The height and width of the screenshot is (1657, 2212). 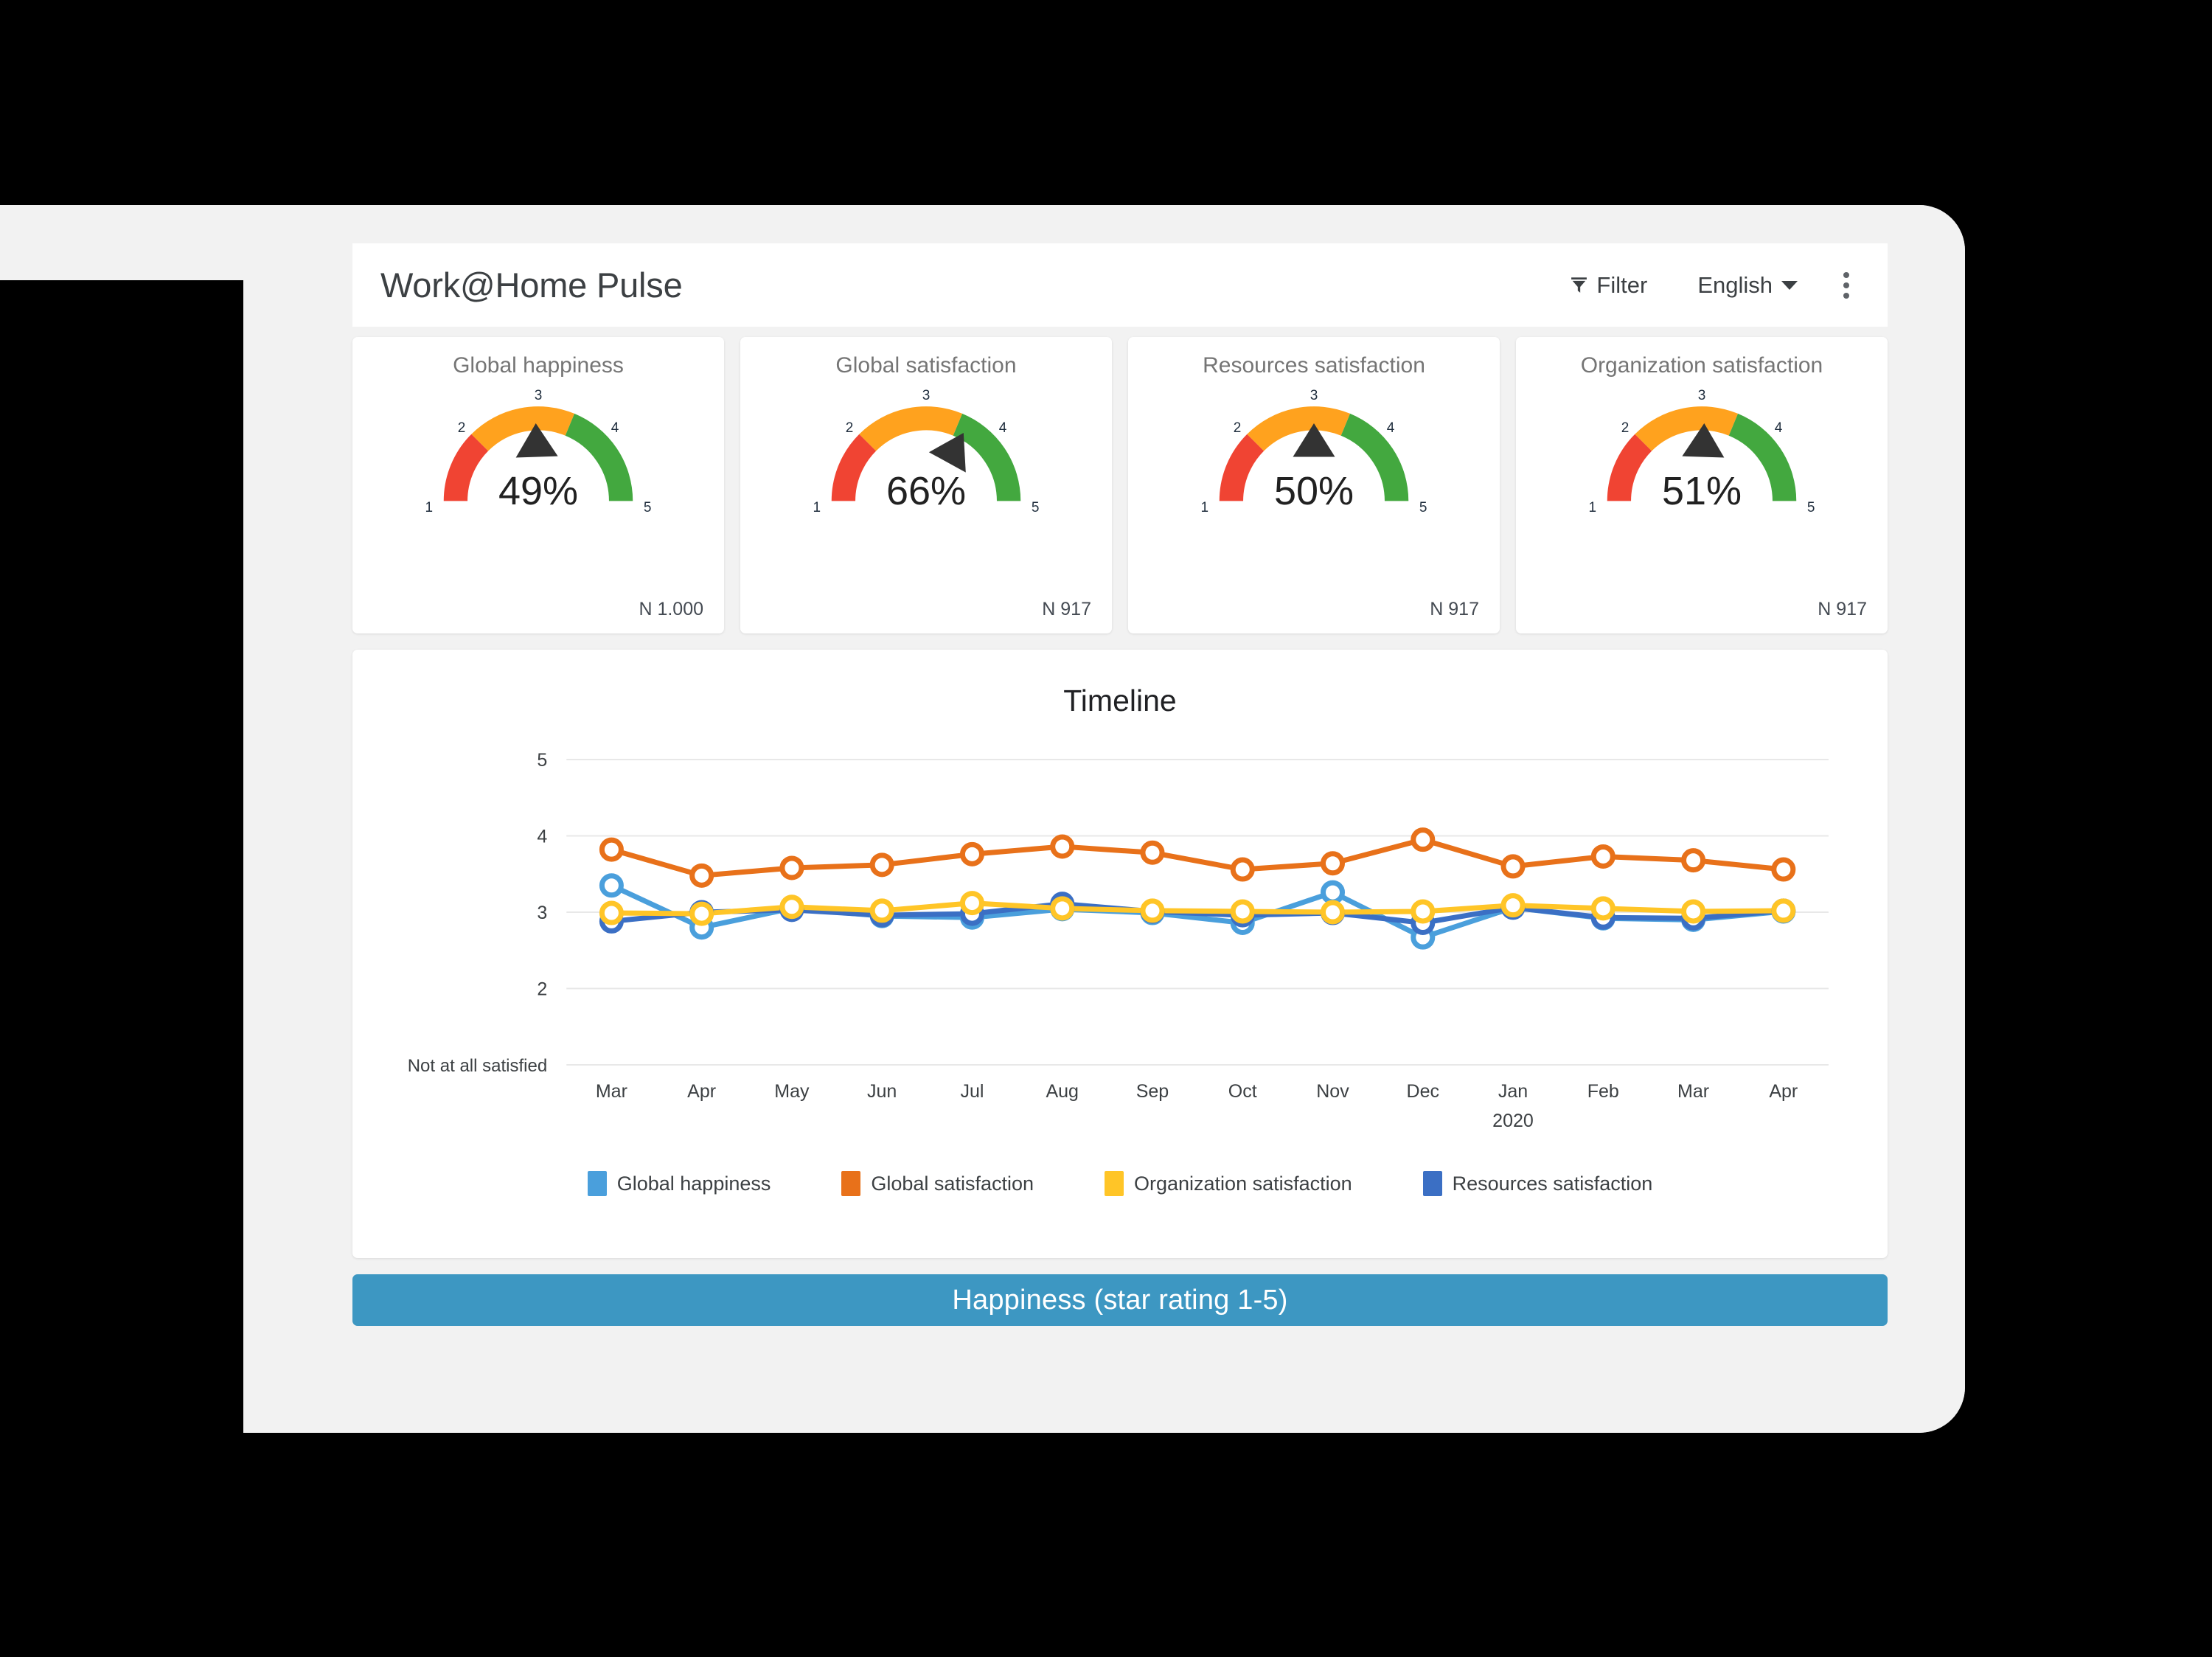 I want to click on y-axis-baseline-label: Not at all satisfied, so click(x=478, y=1066).